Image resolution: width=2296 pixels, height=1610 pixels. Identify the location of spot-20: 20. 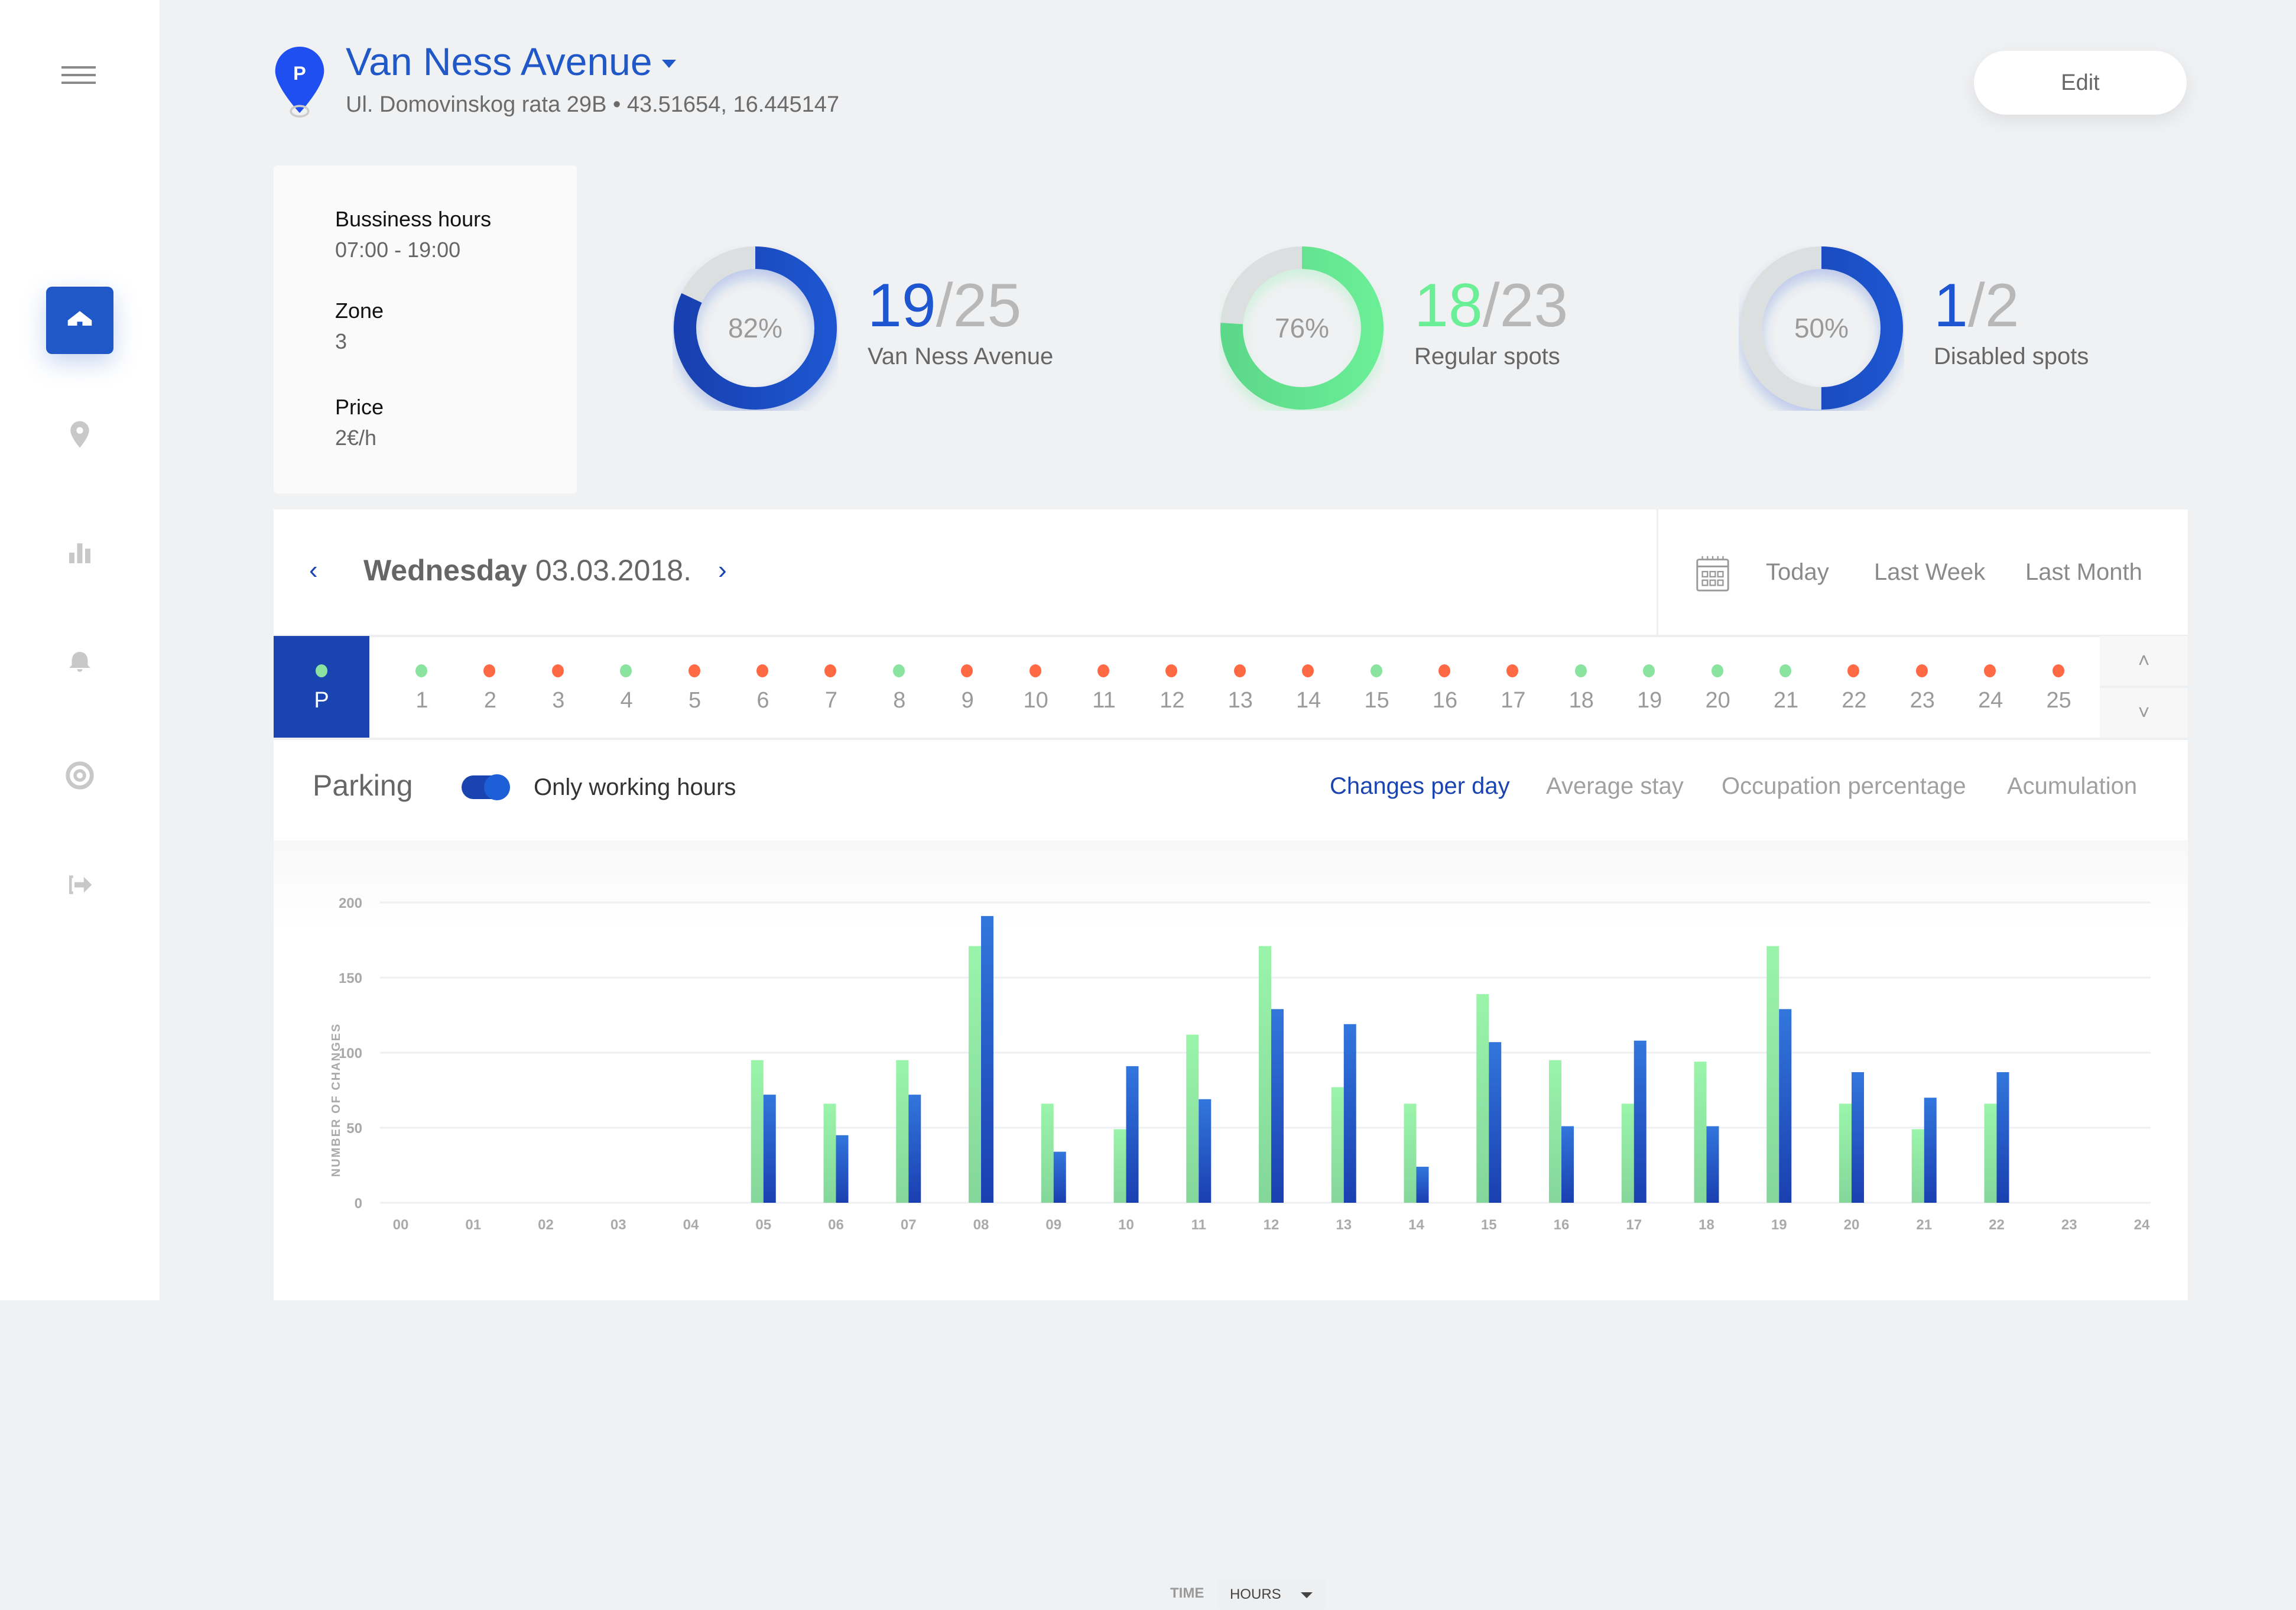
(1718, 687).